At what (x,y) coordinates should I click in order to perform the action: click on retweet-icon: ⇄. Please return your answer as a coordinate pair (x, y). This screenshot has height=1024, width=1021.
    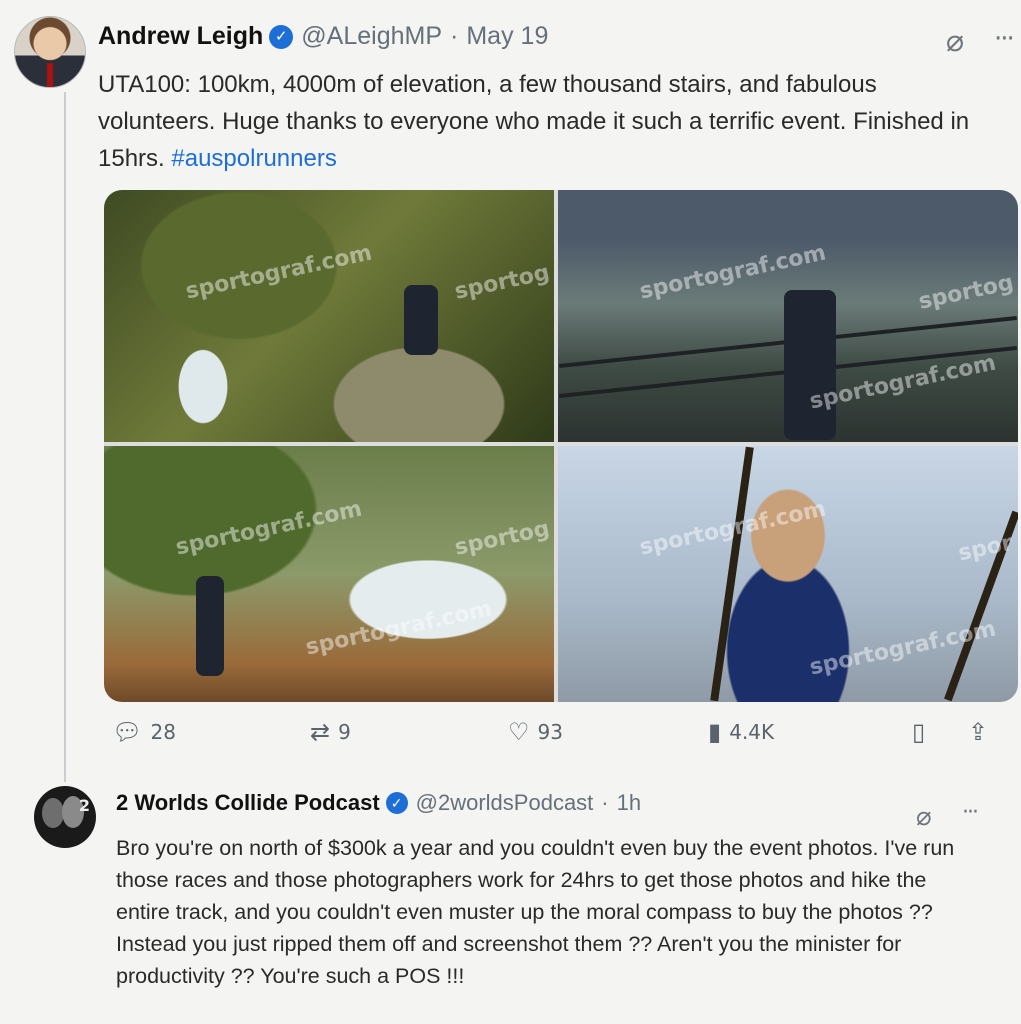
    Looking at the image, I should click on (320, 732).